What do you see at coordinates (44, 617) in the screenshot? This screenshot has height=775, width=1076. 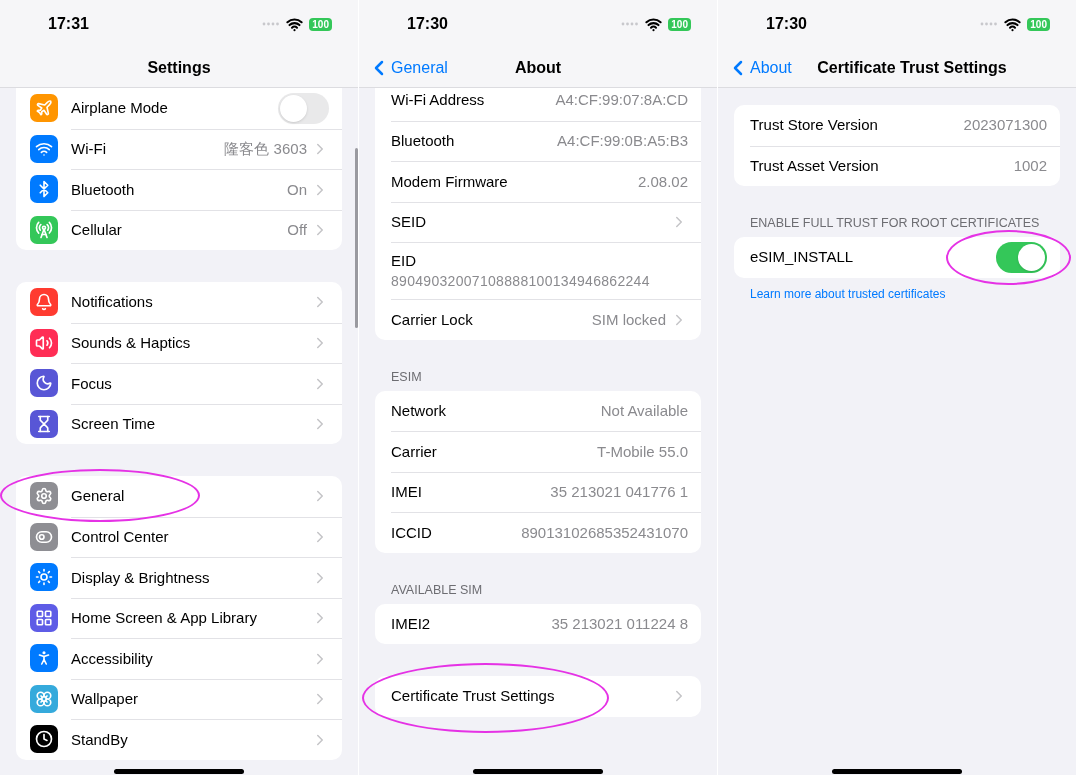 I see `grid-icon` at bounding box center [44, 617].